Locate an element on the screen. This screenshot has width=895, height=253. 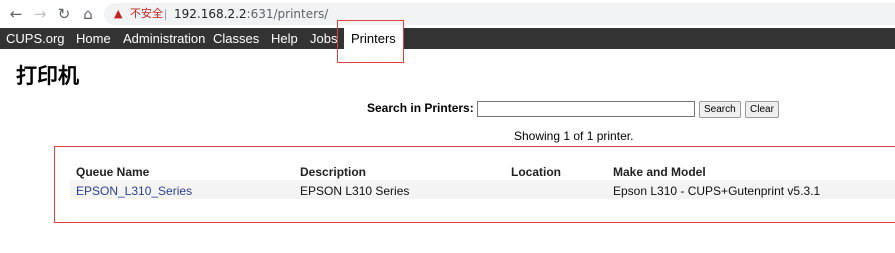
printer-description: EPSON L310 Series is located at coordinates (355, 191).